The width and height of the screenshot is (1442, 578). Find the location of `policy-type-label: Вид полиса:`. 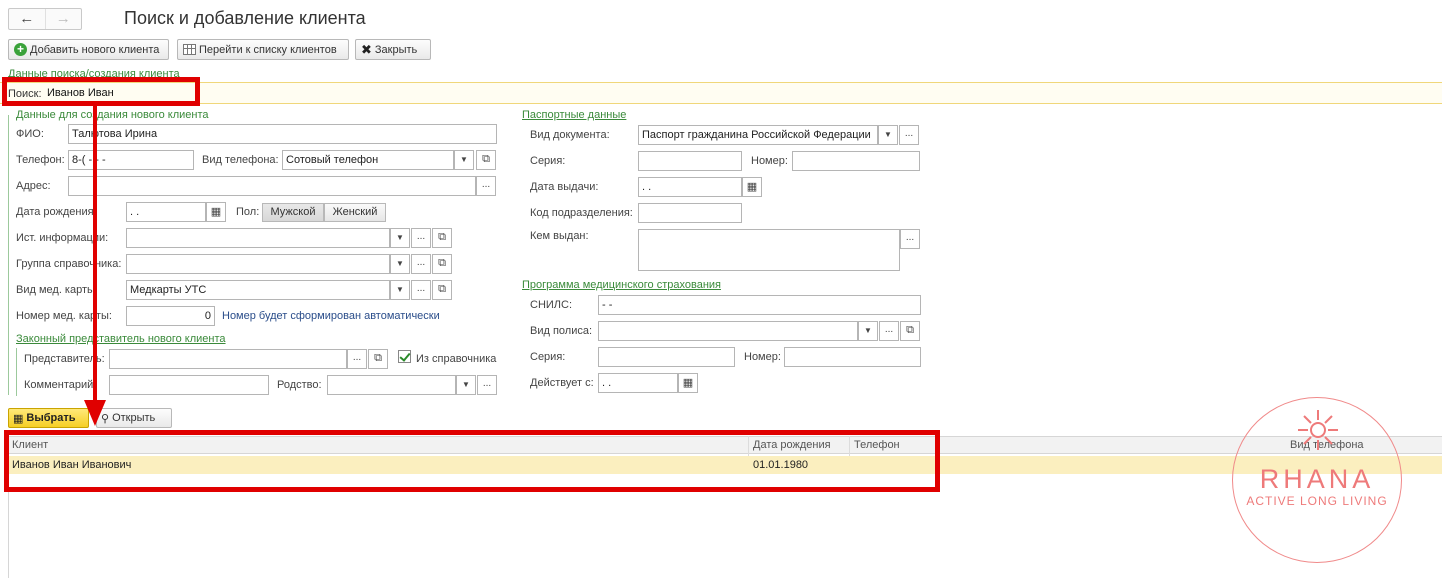

policy-type-label: Вид полиса: is located at coordinates (561, 331).